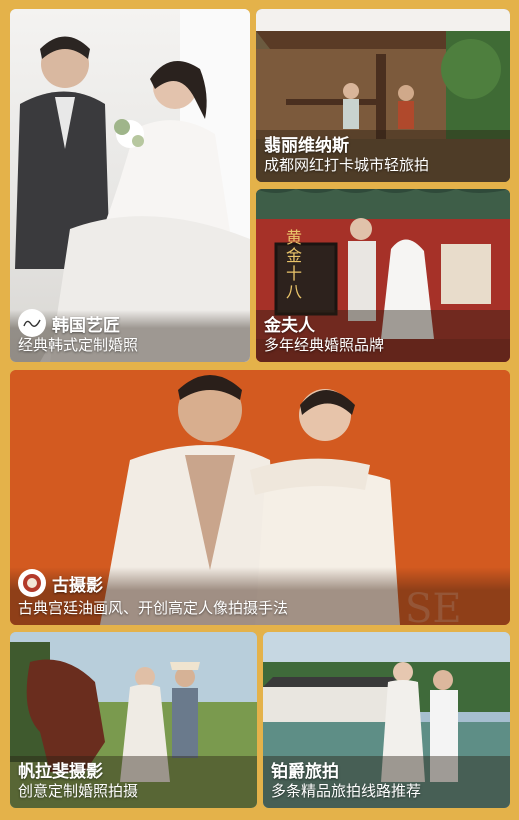 This screenshot has height=820, width=519. I want to click on photo-overlay-text: 黄金十八, so click(294, 264).